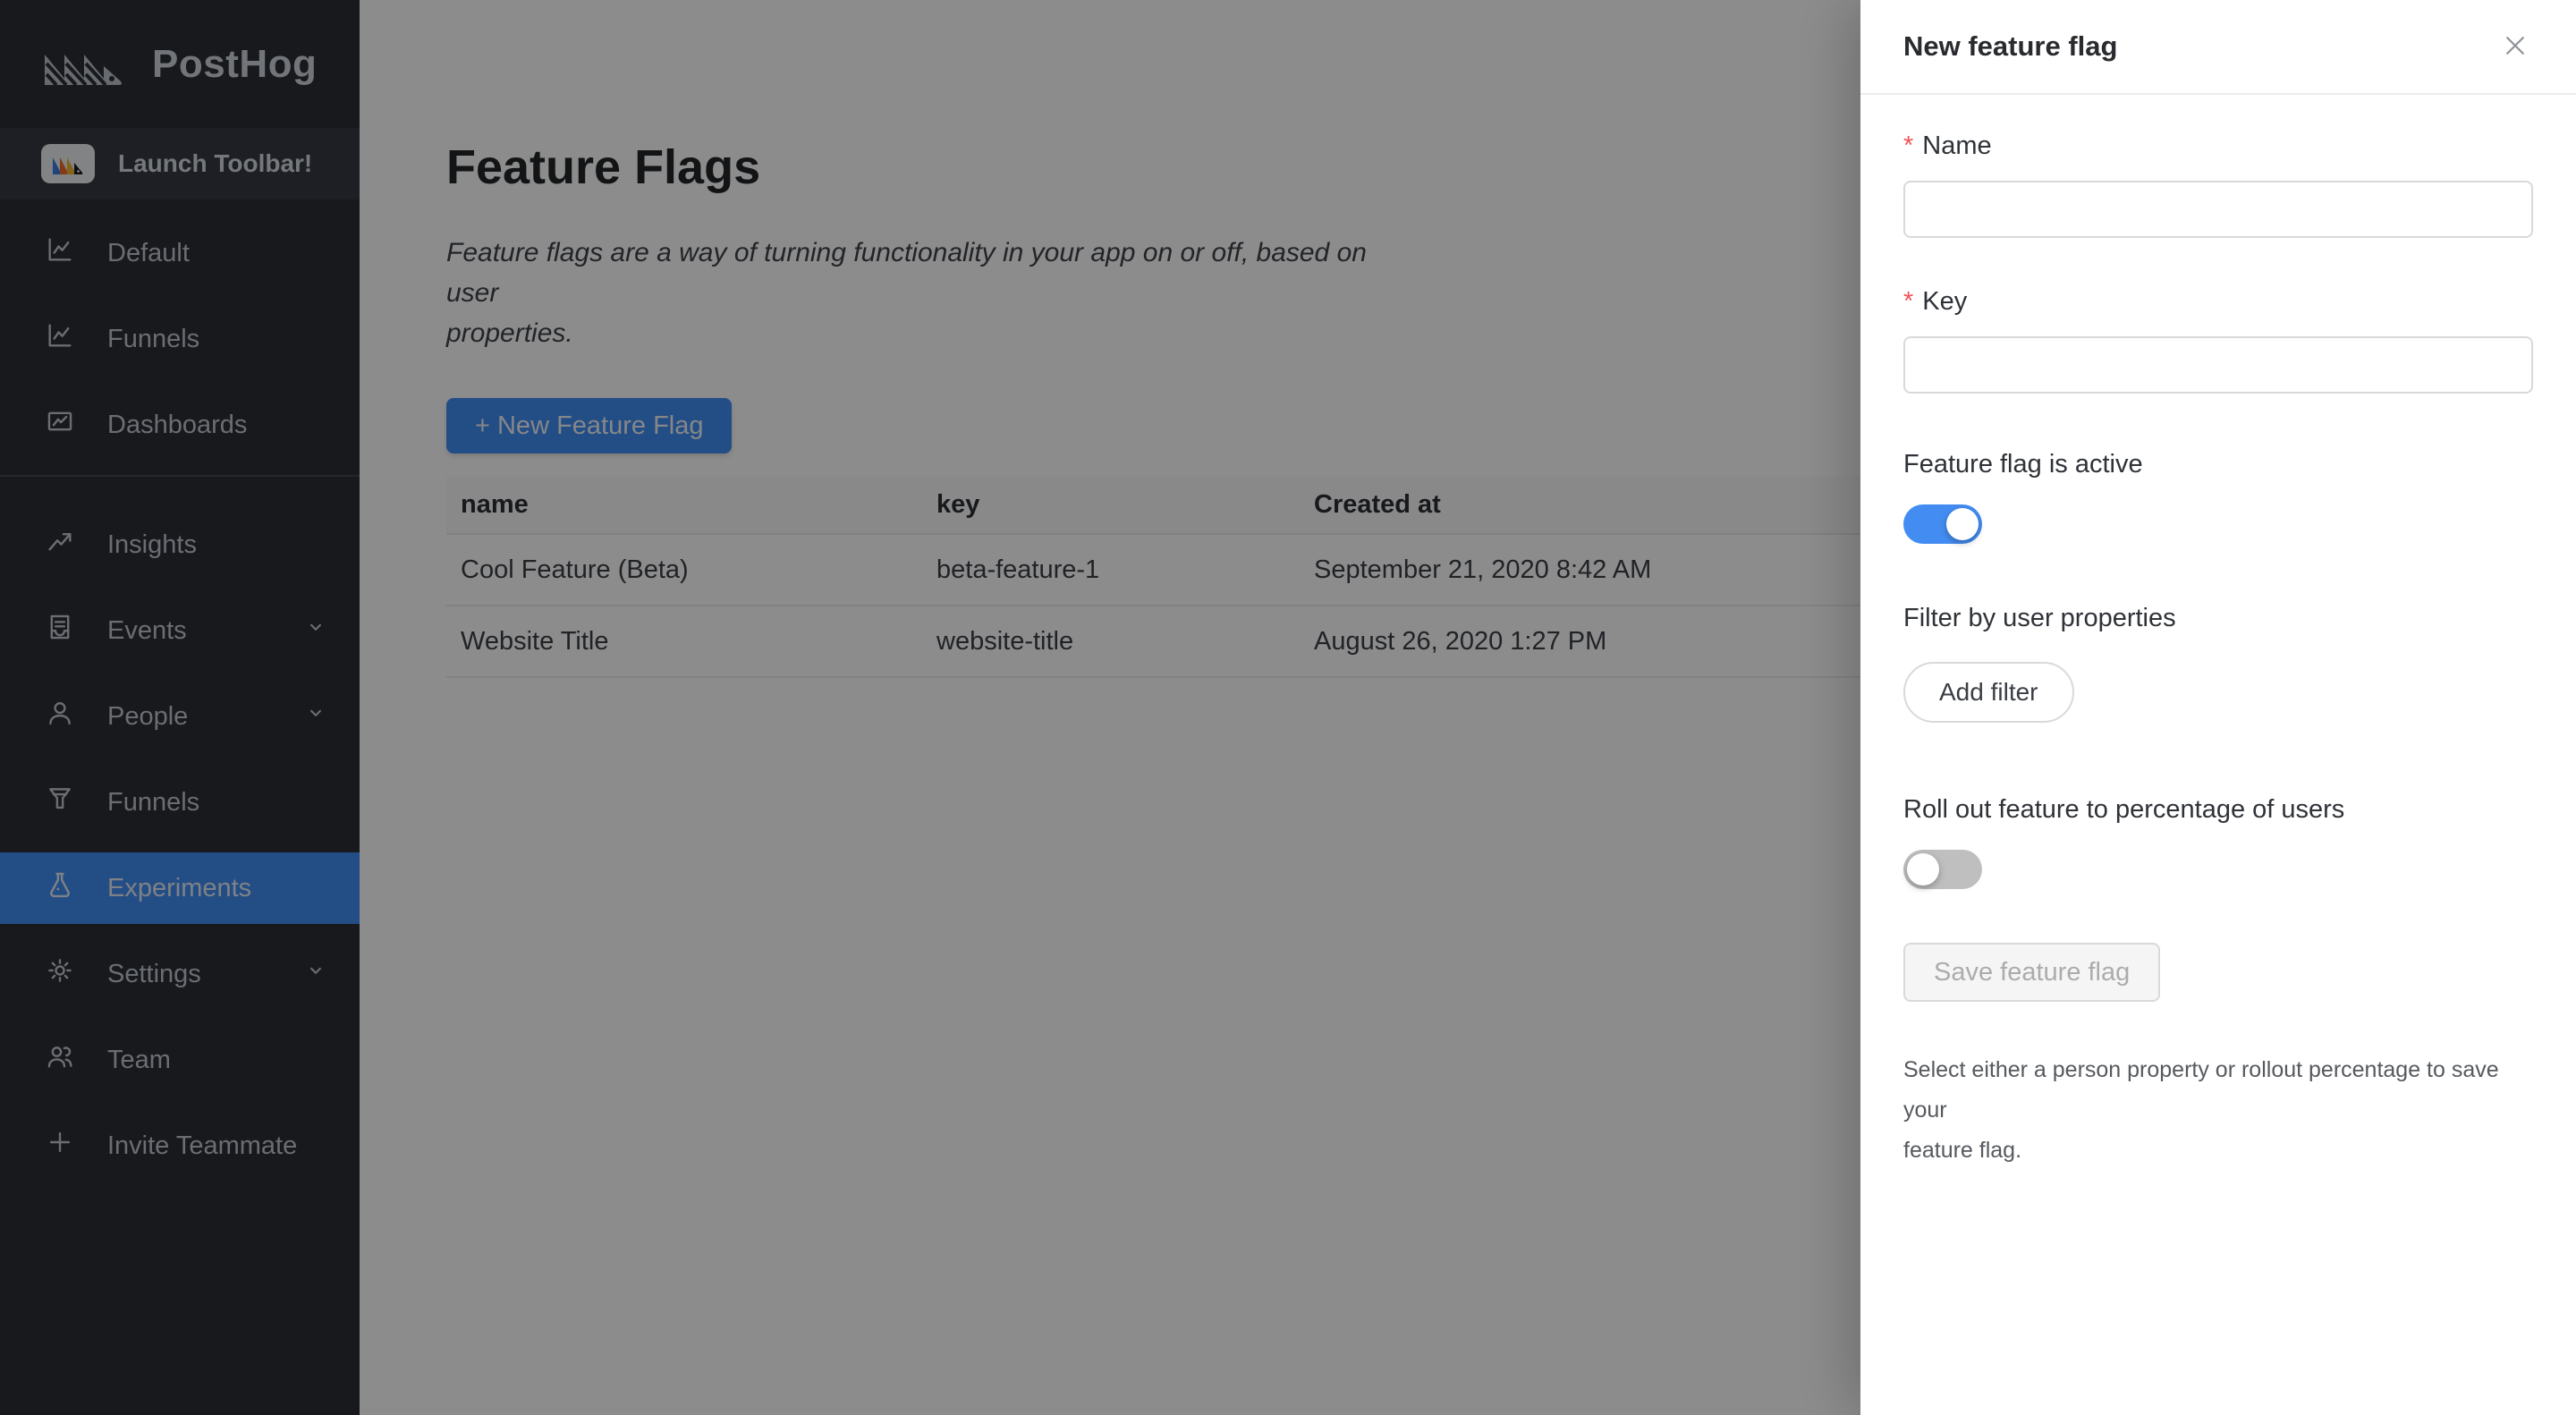  I want to click on close-button, so click(2515, 46).